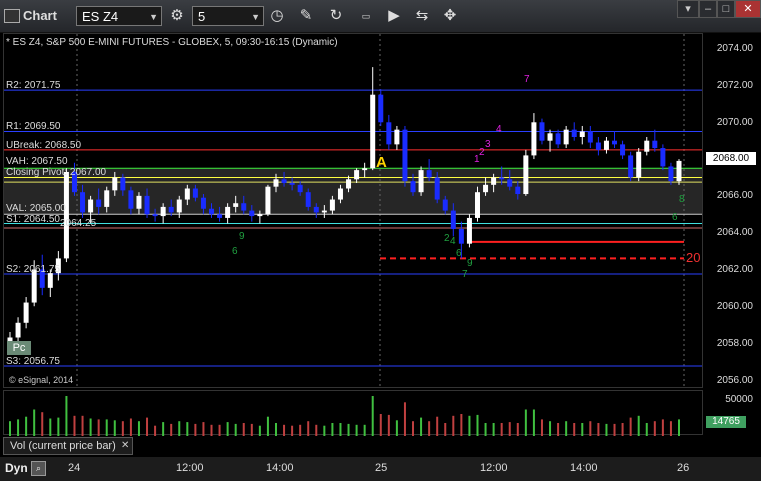  Describe the element at coordinates (336, 16) in the screenshot. I see `refresh-icon: ↻` at that location.